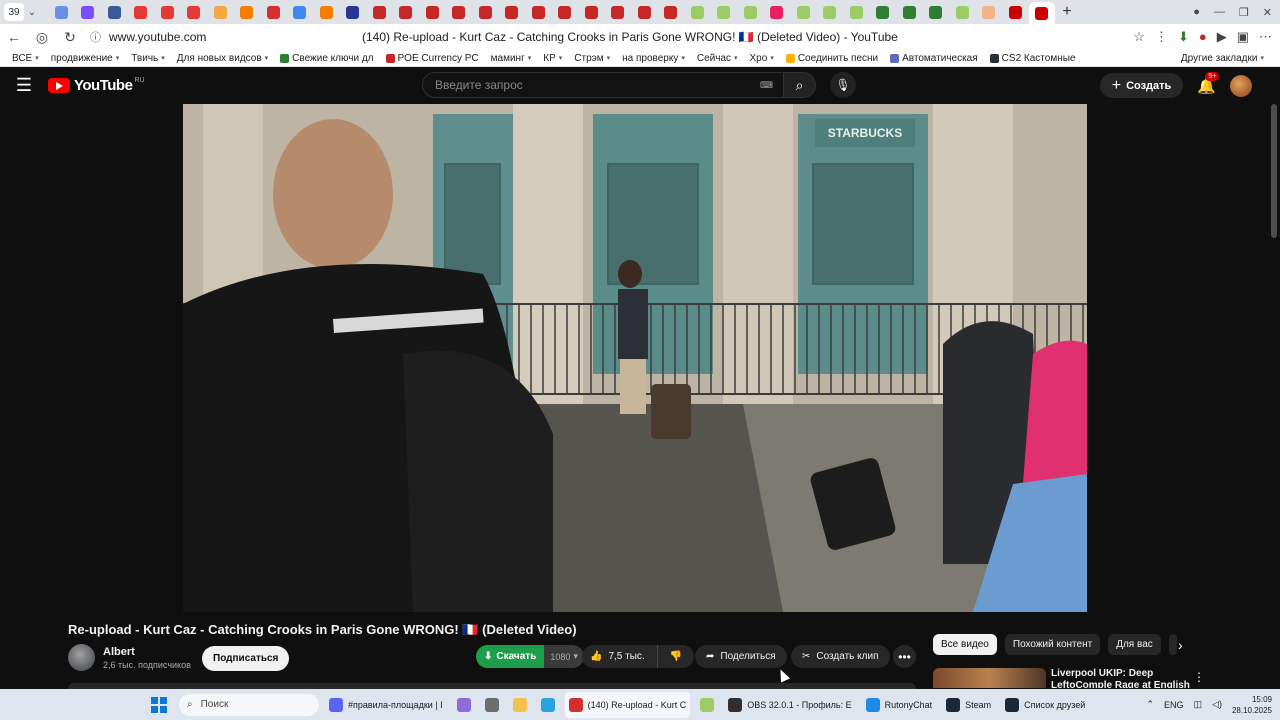 This screenshot has width=1280, height=720. Describe the element at coordinates (843, 85) in the screenshot. I see `voice-search-button: 🎙` at that location.